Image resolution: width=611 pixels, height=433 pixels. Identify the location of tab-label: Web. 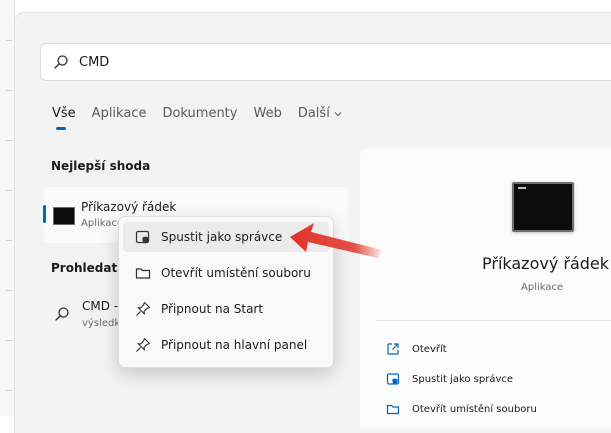
(267, 113).